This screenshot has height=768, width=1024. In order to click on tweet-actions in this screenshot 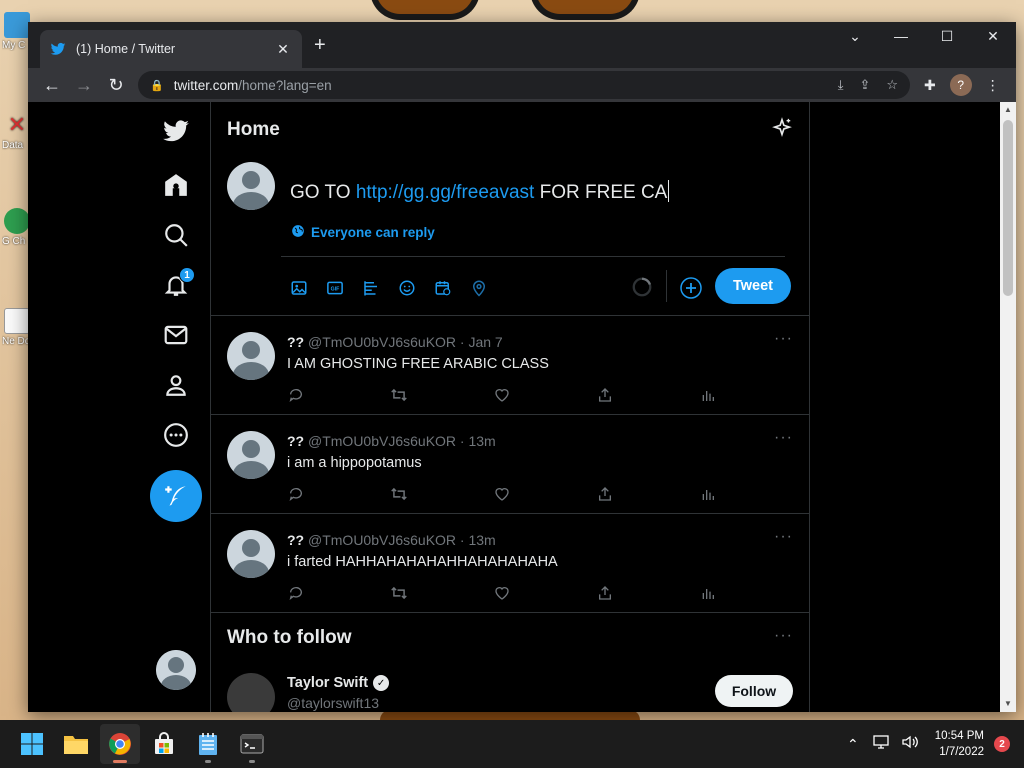, I will do `click(502, 593)`.